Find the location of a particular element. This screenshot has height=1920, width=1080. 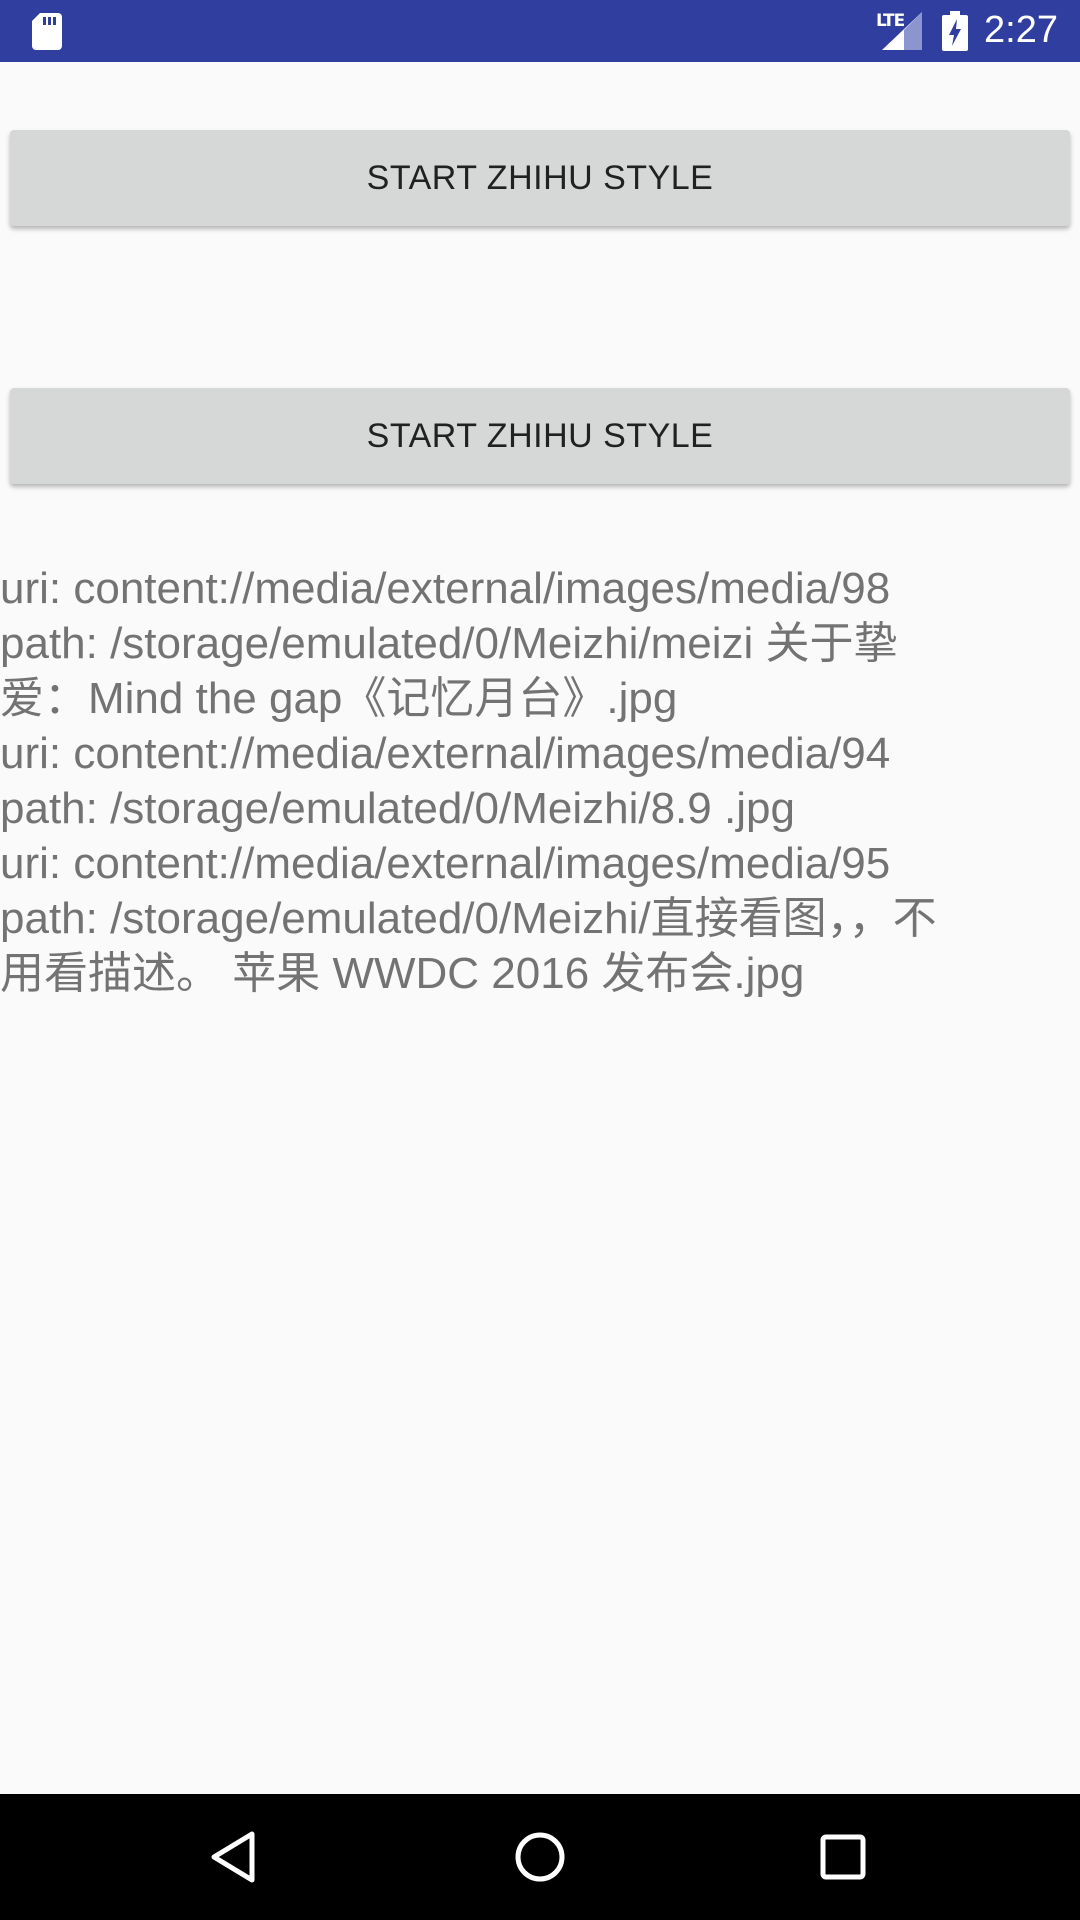

start-zhihu-style-button: START ZHIHU STYLE is located at coordinates (540, 178).